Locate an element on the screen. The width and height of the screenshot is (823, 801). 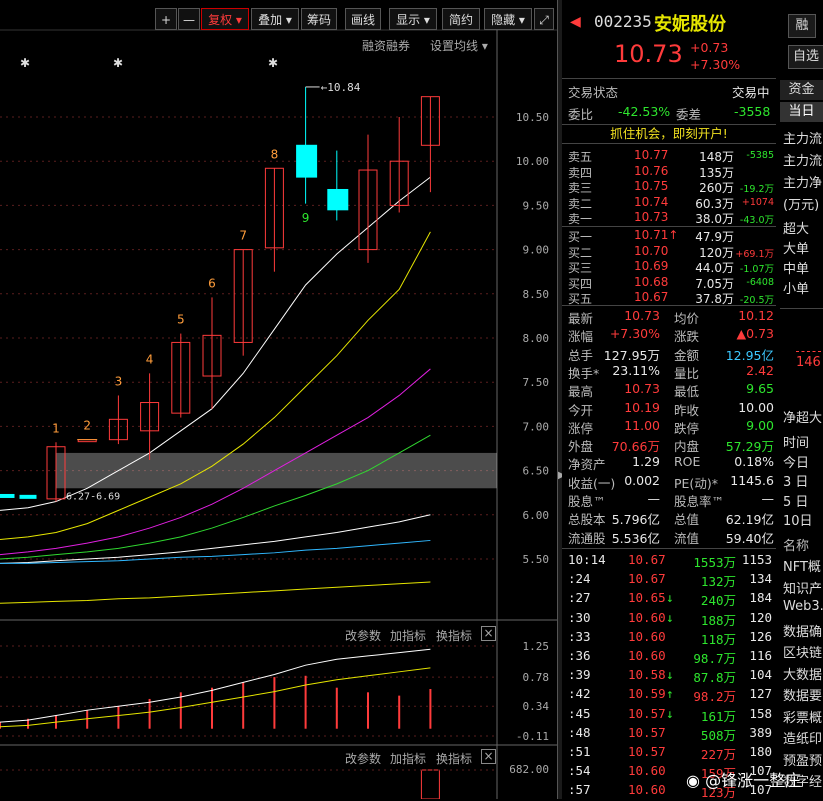
sell-label: 卖三 is located at coordinates (580, 188).